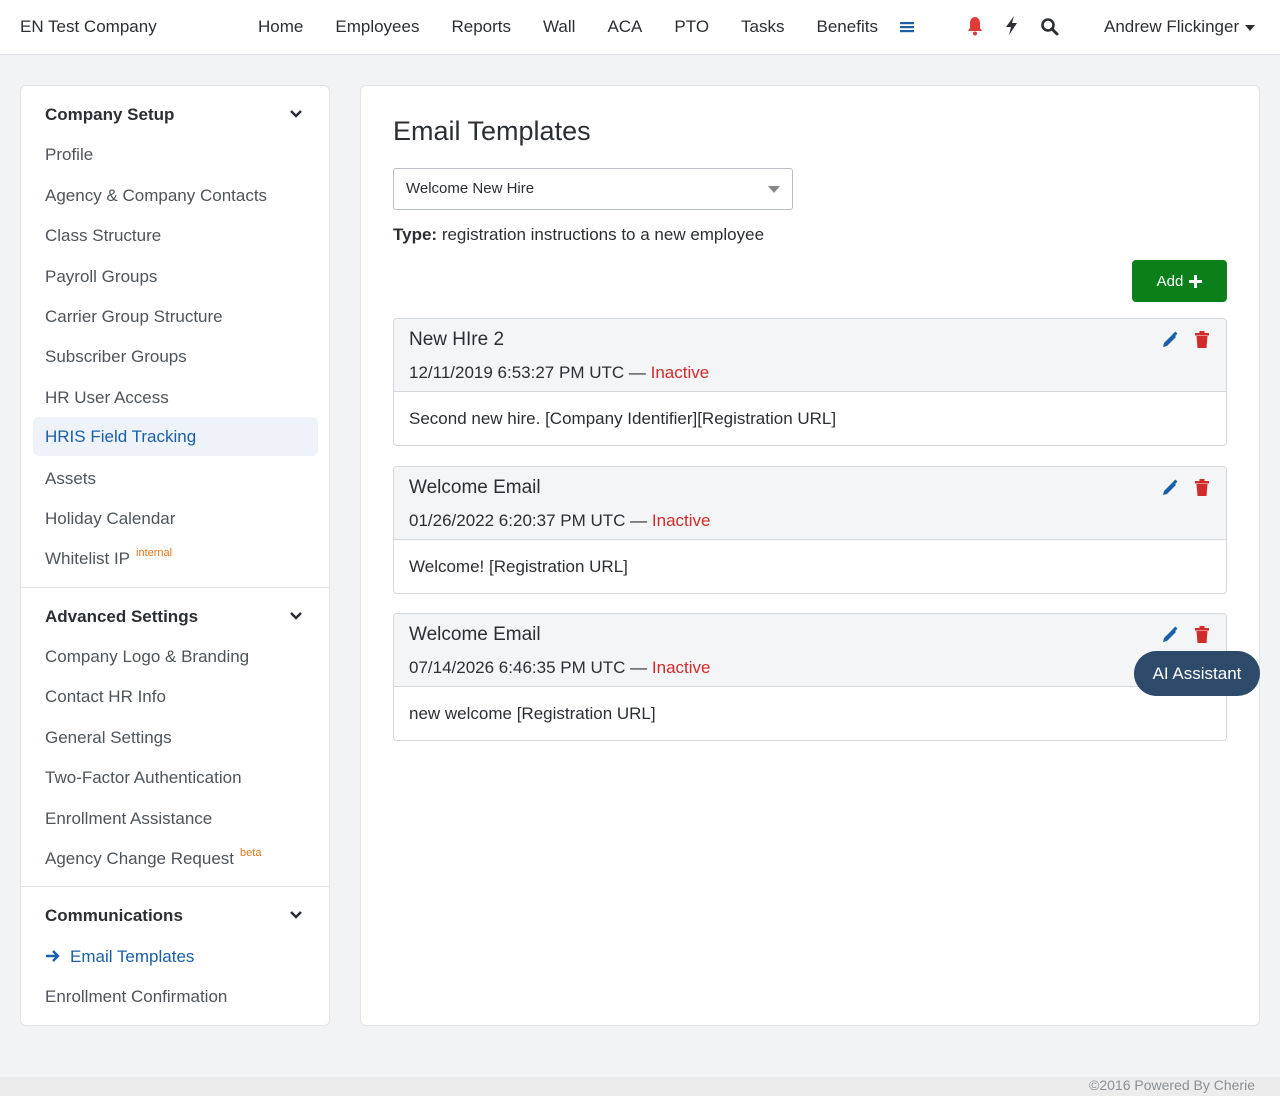  I want to click on search-icon, so click(1050, 26).